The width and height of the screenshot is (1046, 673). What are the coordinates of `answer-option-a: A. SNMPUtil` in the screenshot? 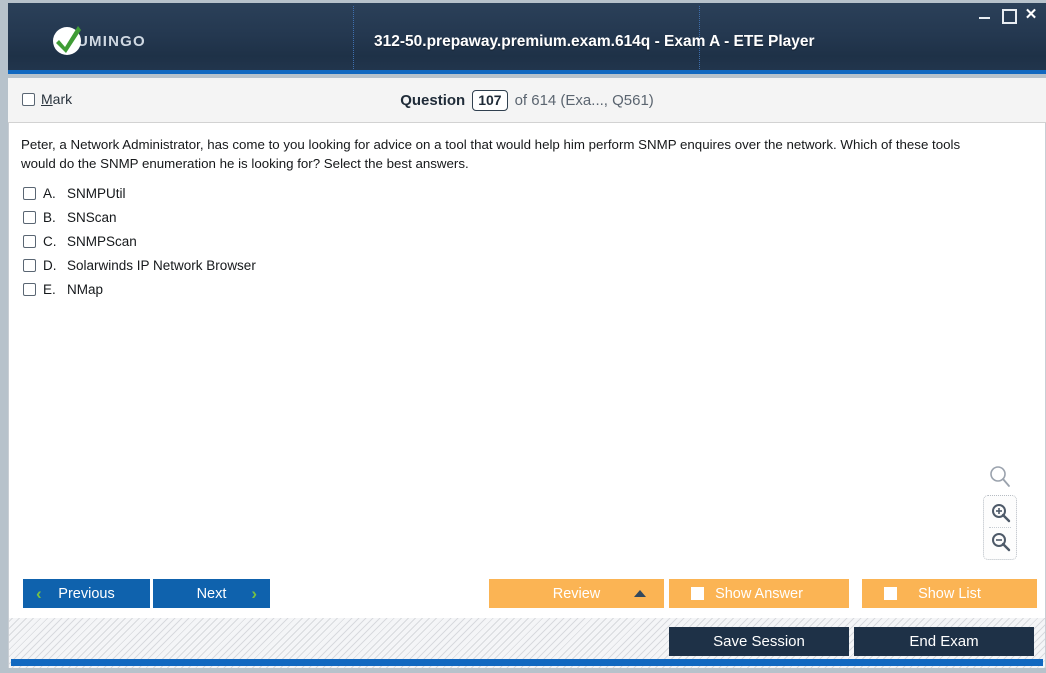 It's located at (323, 193).